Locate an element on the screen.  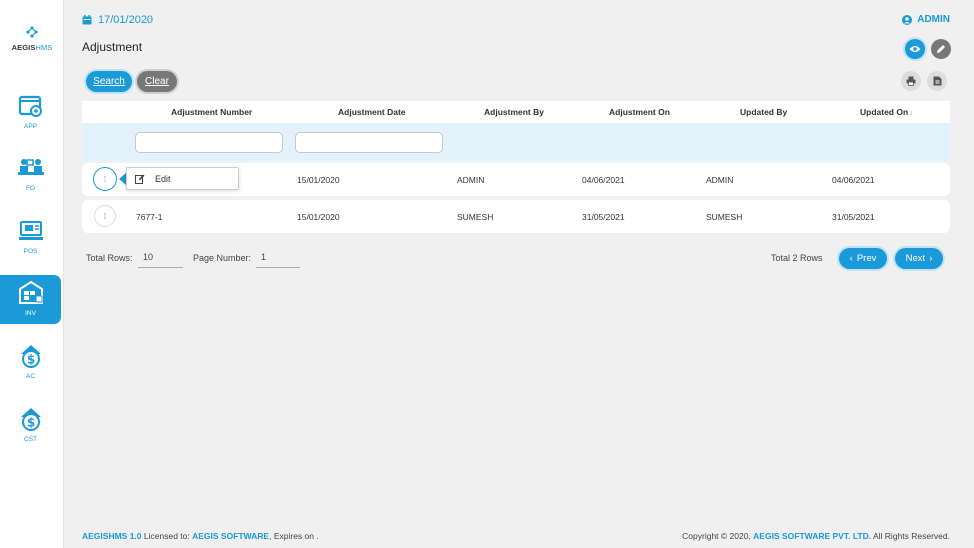
sidebar-item-fo: FO is located at coordinates (30, 175).